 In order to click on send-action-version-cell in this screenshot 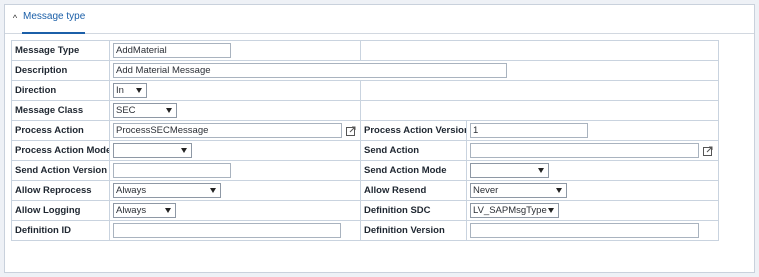, I will do `click(235, 170)`.